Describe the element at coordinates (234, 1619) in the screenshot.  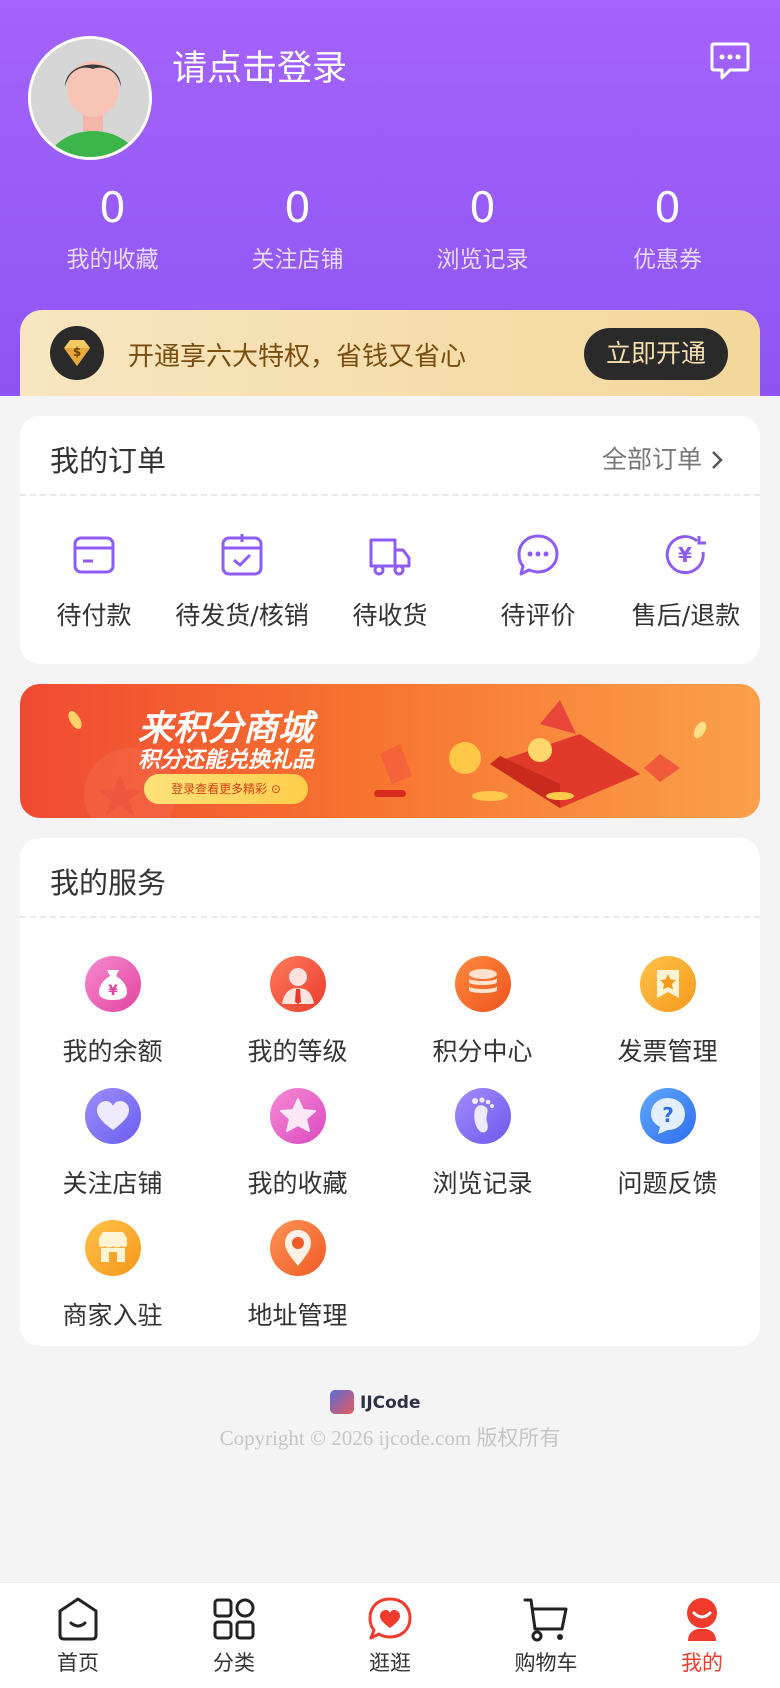
I see `category-icon` at that location.